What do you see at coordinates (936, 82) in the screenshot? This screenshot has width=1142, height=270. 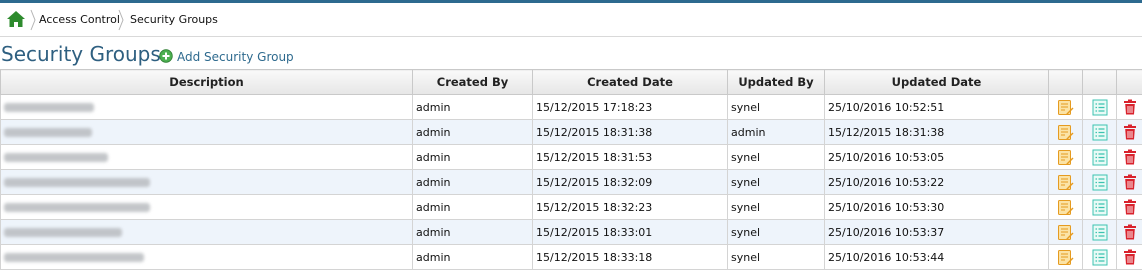 I see `column-header-updated-date: Updated Date` at bounding box center [936, 82].